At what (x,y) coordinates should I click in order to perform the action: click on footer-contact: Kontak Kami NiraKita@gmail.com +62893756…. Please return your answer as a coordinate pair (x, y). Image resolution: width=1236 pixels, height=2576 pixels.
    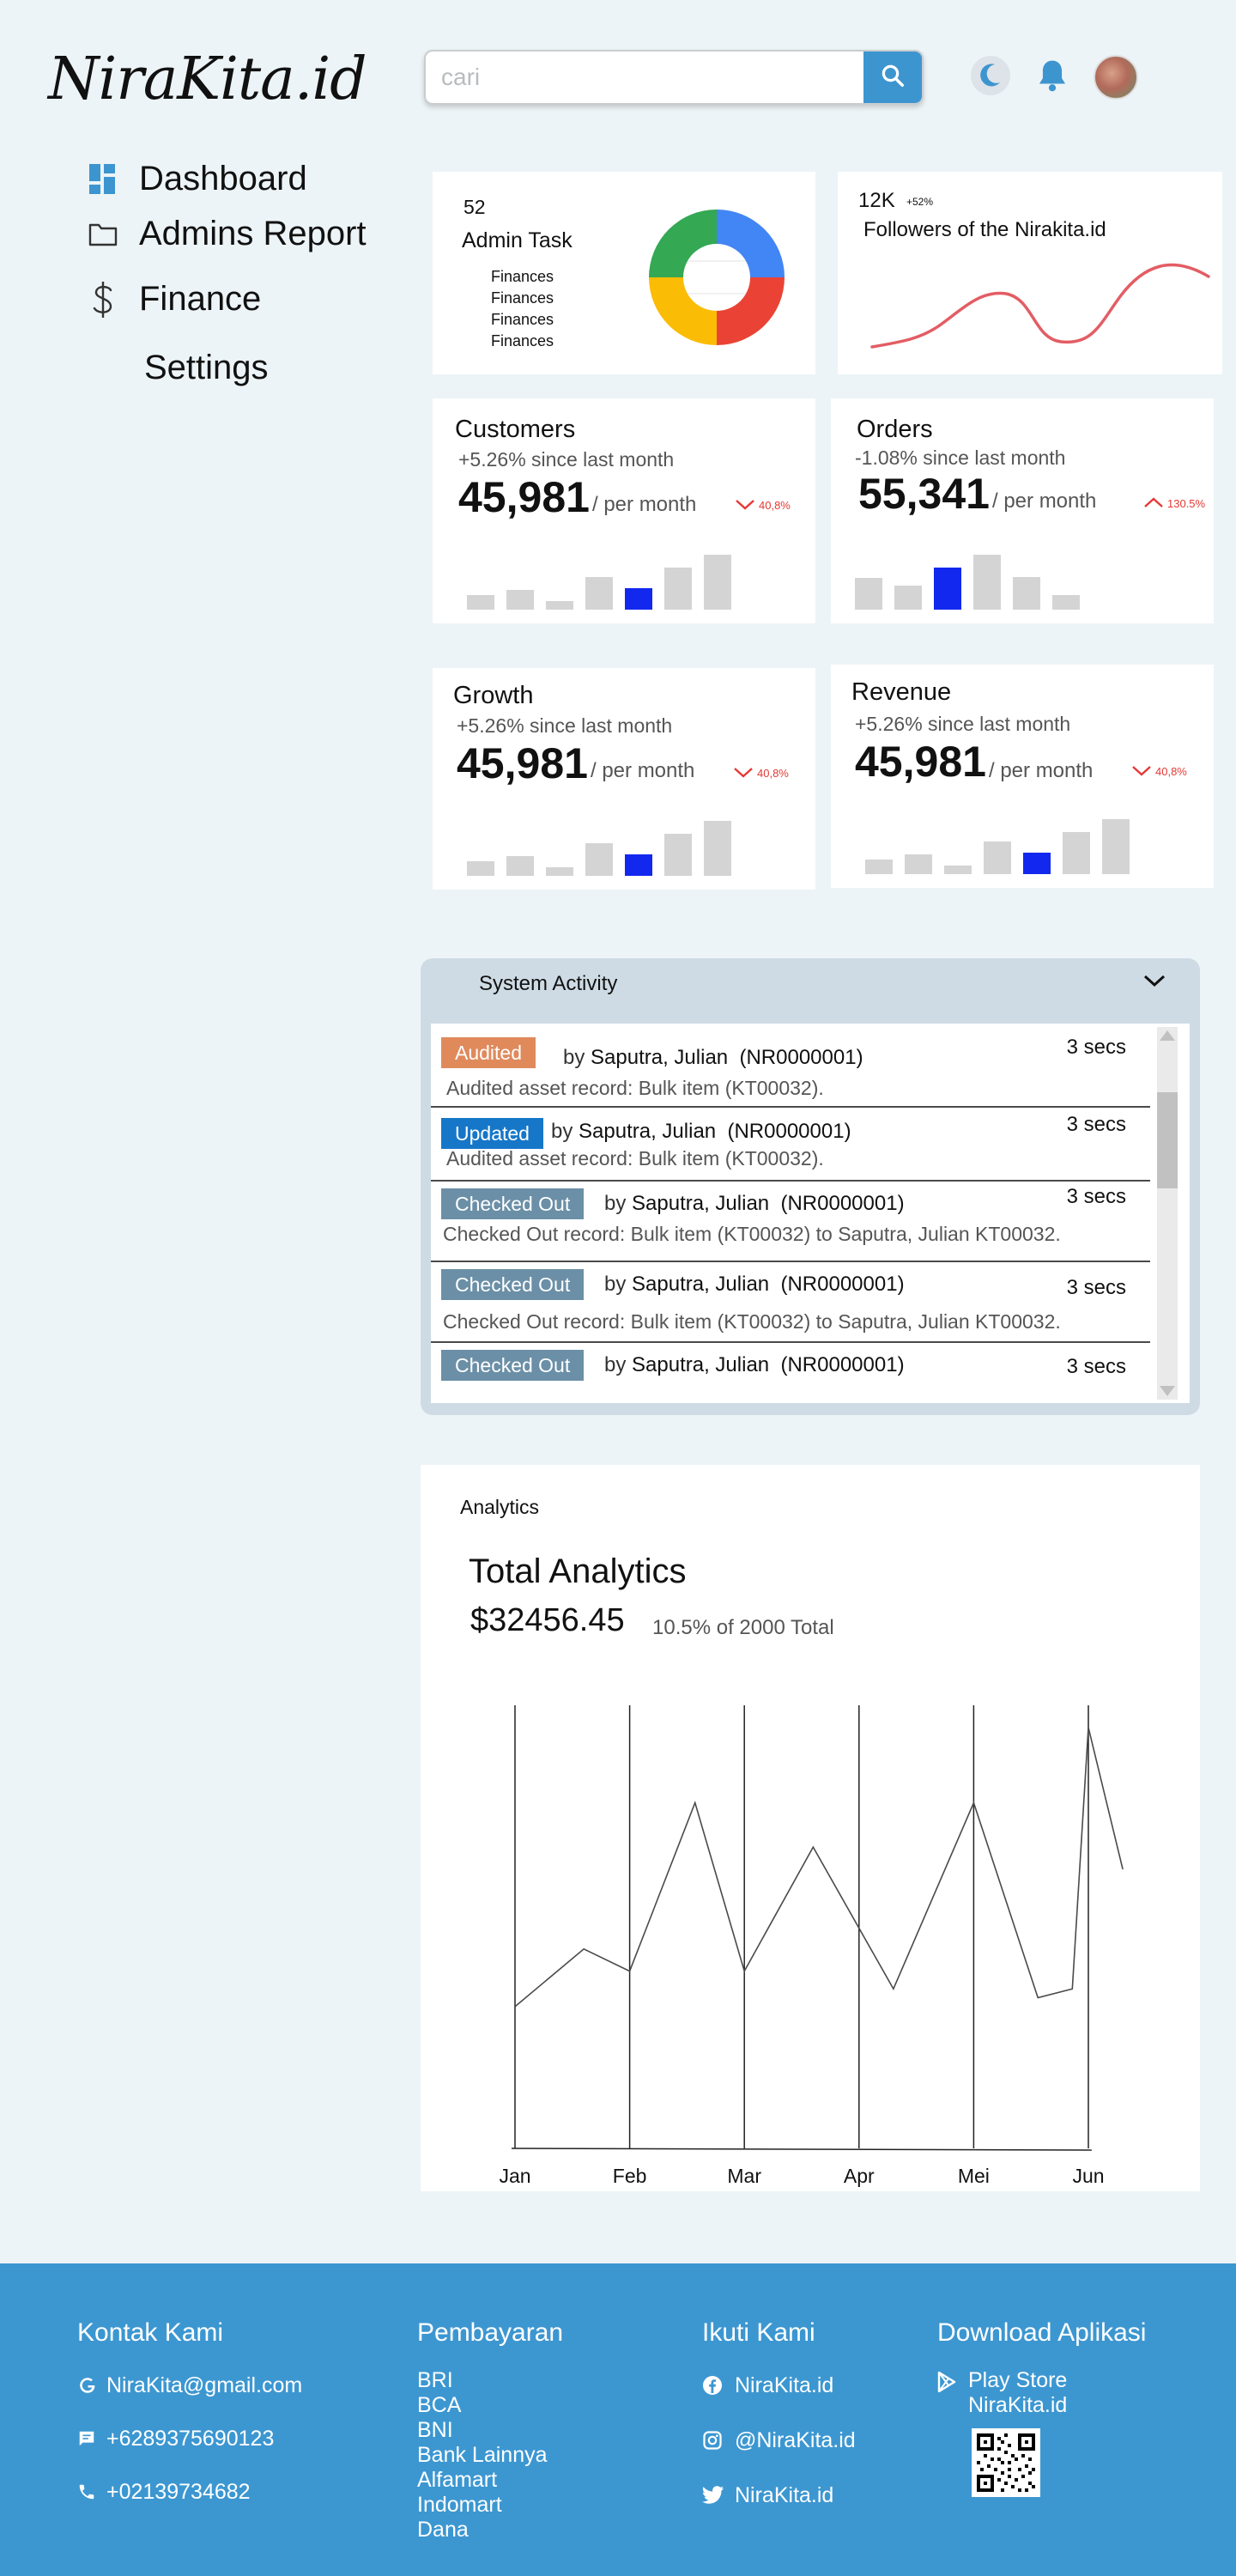
    Looking at the image, I should click on (189, 2413).